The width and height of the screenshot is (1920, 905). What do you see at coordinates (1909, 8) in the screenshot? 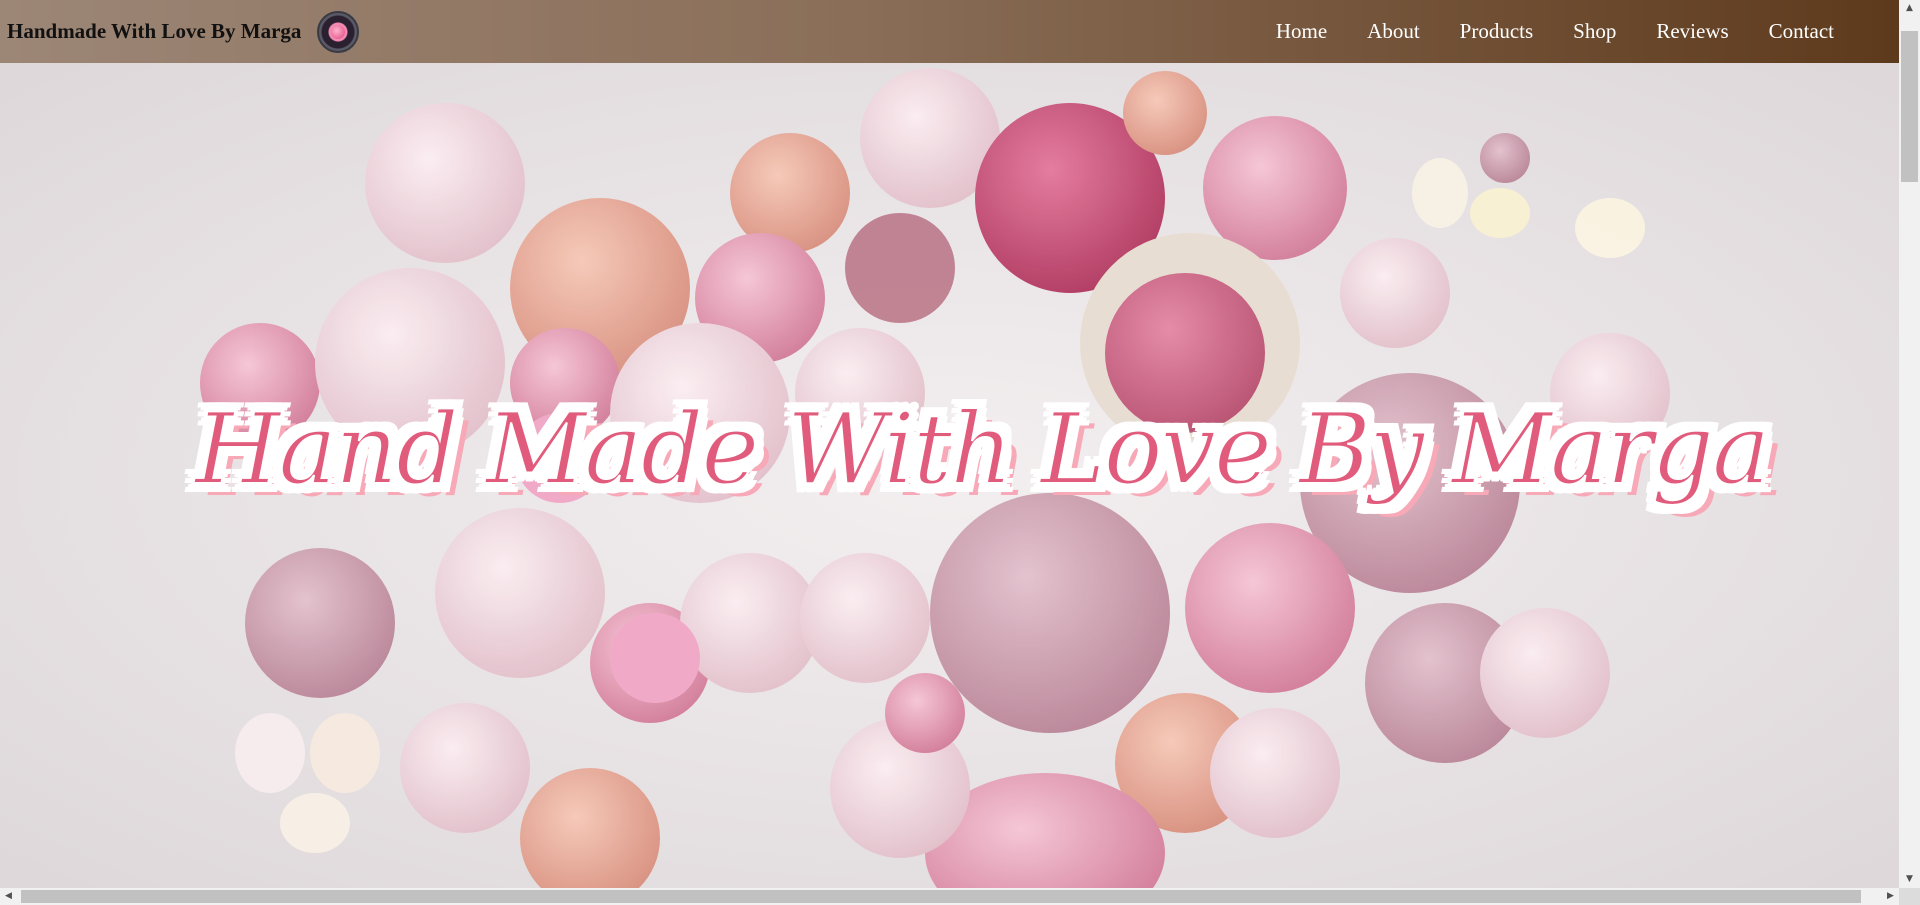
I see `scroll-up-arrow-icon: ▲` at bounding box center [1909, 8].